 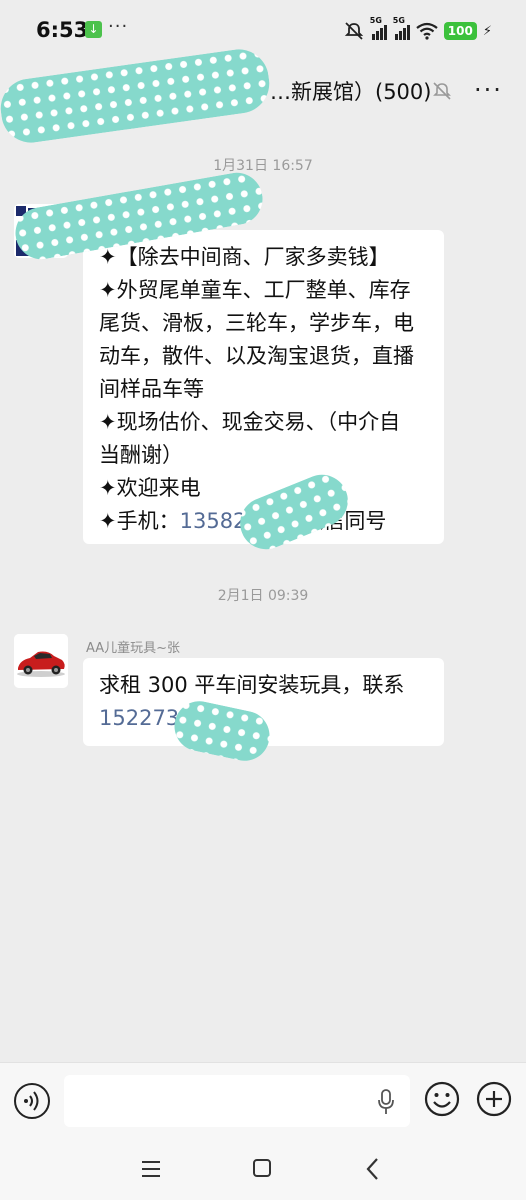 I want to click on signal-icon-2: 5G, so click(x=401, y=28).